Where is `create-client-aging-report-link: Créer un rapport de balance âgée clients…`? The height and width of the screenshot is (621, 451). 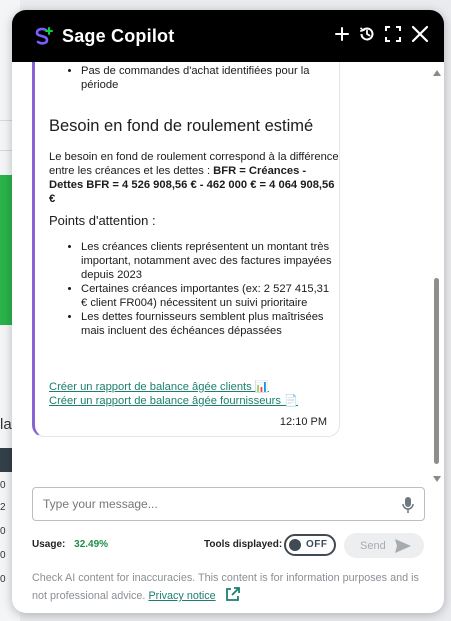
create-client-aging-report-link: Créer un rapport de balance âgée clients… is located at coordinates (173, 387).